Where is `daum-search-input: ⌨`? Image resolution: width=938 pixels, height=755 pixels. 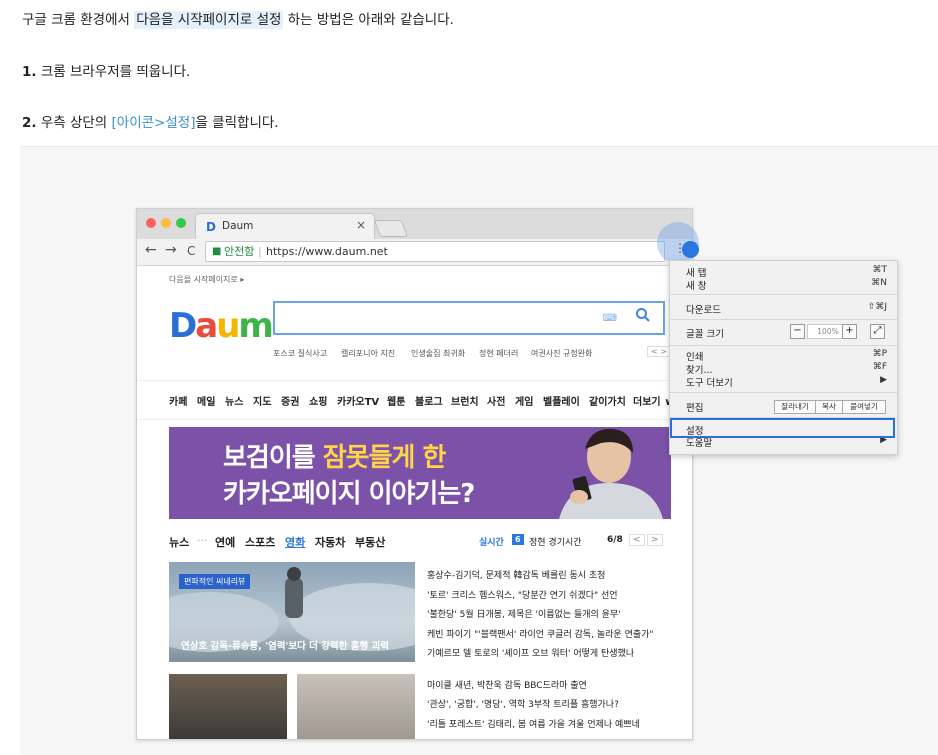 daum-search-input: ⌨ is located at coordinates (469, 318).